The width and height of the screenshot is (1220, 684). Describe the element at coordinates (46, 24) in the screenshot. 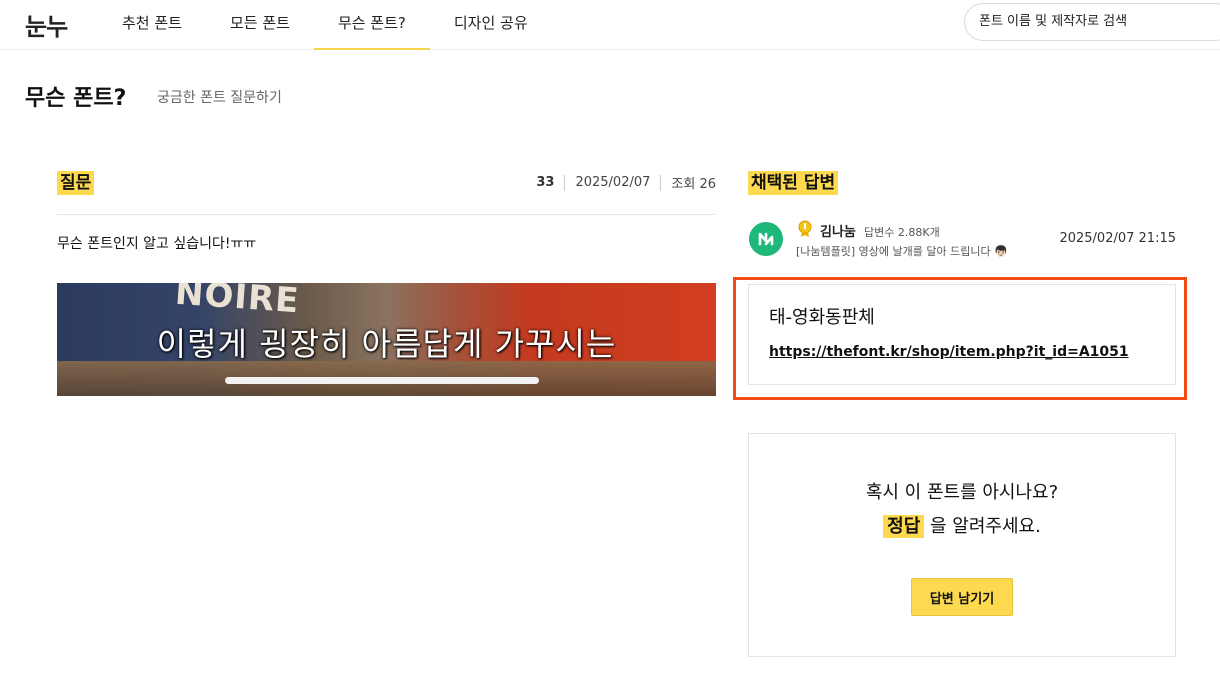

I see `site-logo: 눈누` at that location.